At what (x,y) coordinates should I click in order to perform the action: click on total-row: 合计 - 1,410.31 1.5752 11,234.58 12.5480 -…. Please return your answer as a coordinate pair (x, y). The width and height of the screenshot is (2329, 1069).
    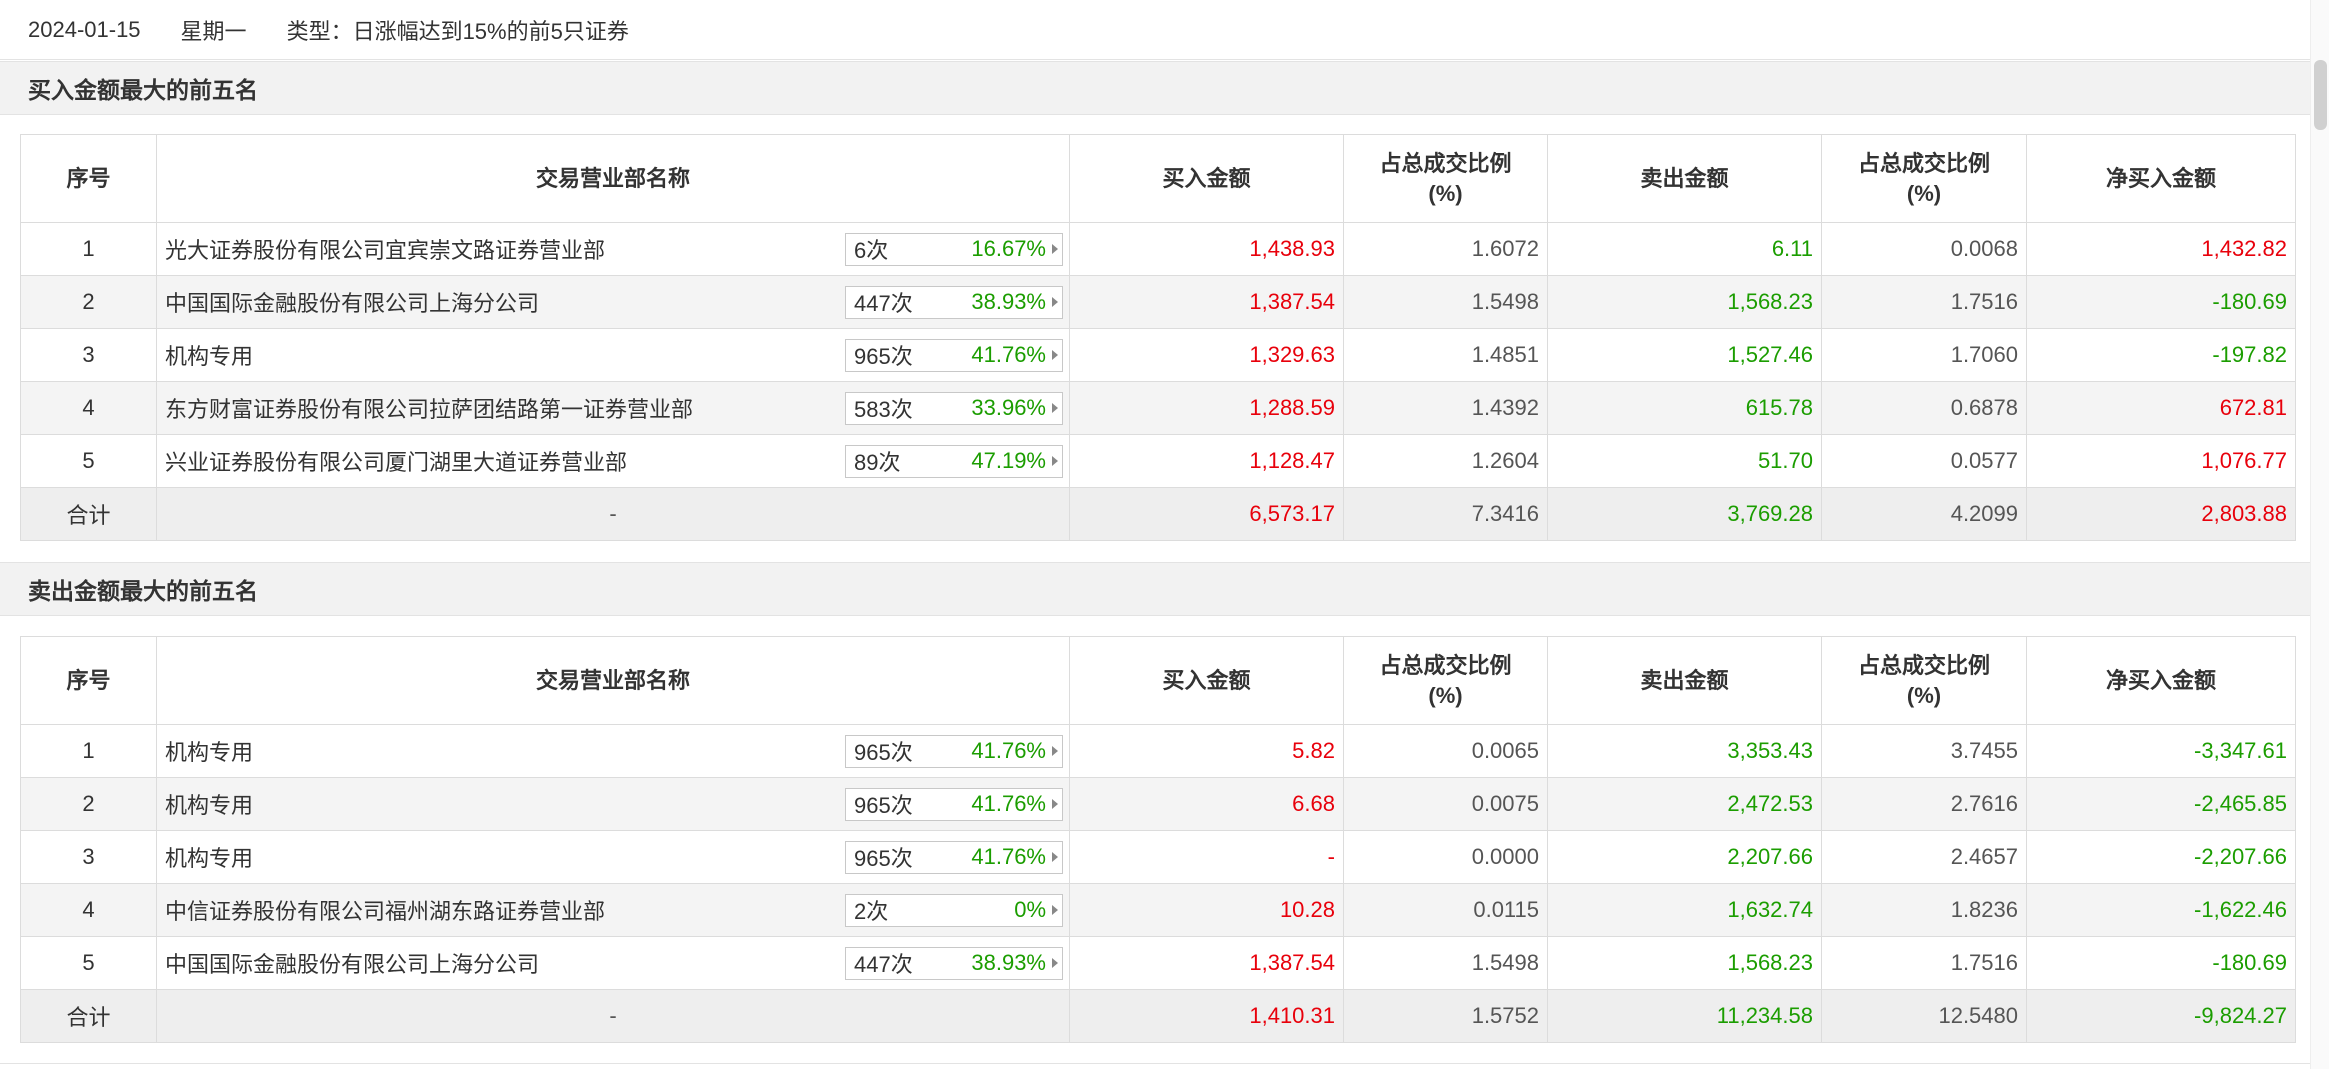
    Looking at the image, I should click on (1158, 1016).